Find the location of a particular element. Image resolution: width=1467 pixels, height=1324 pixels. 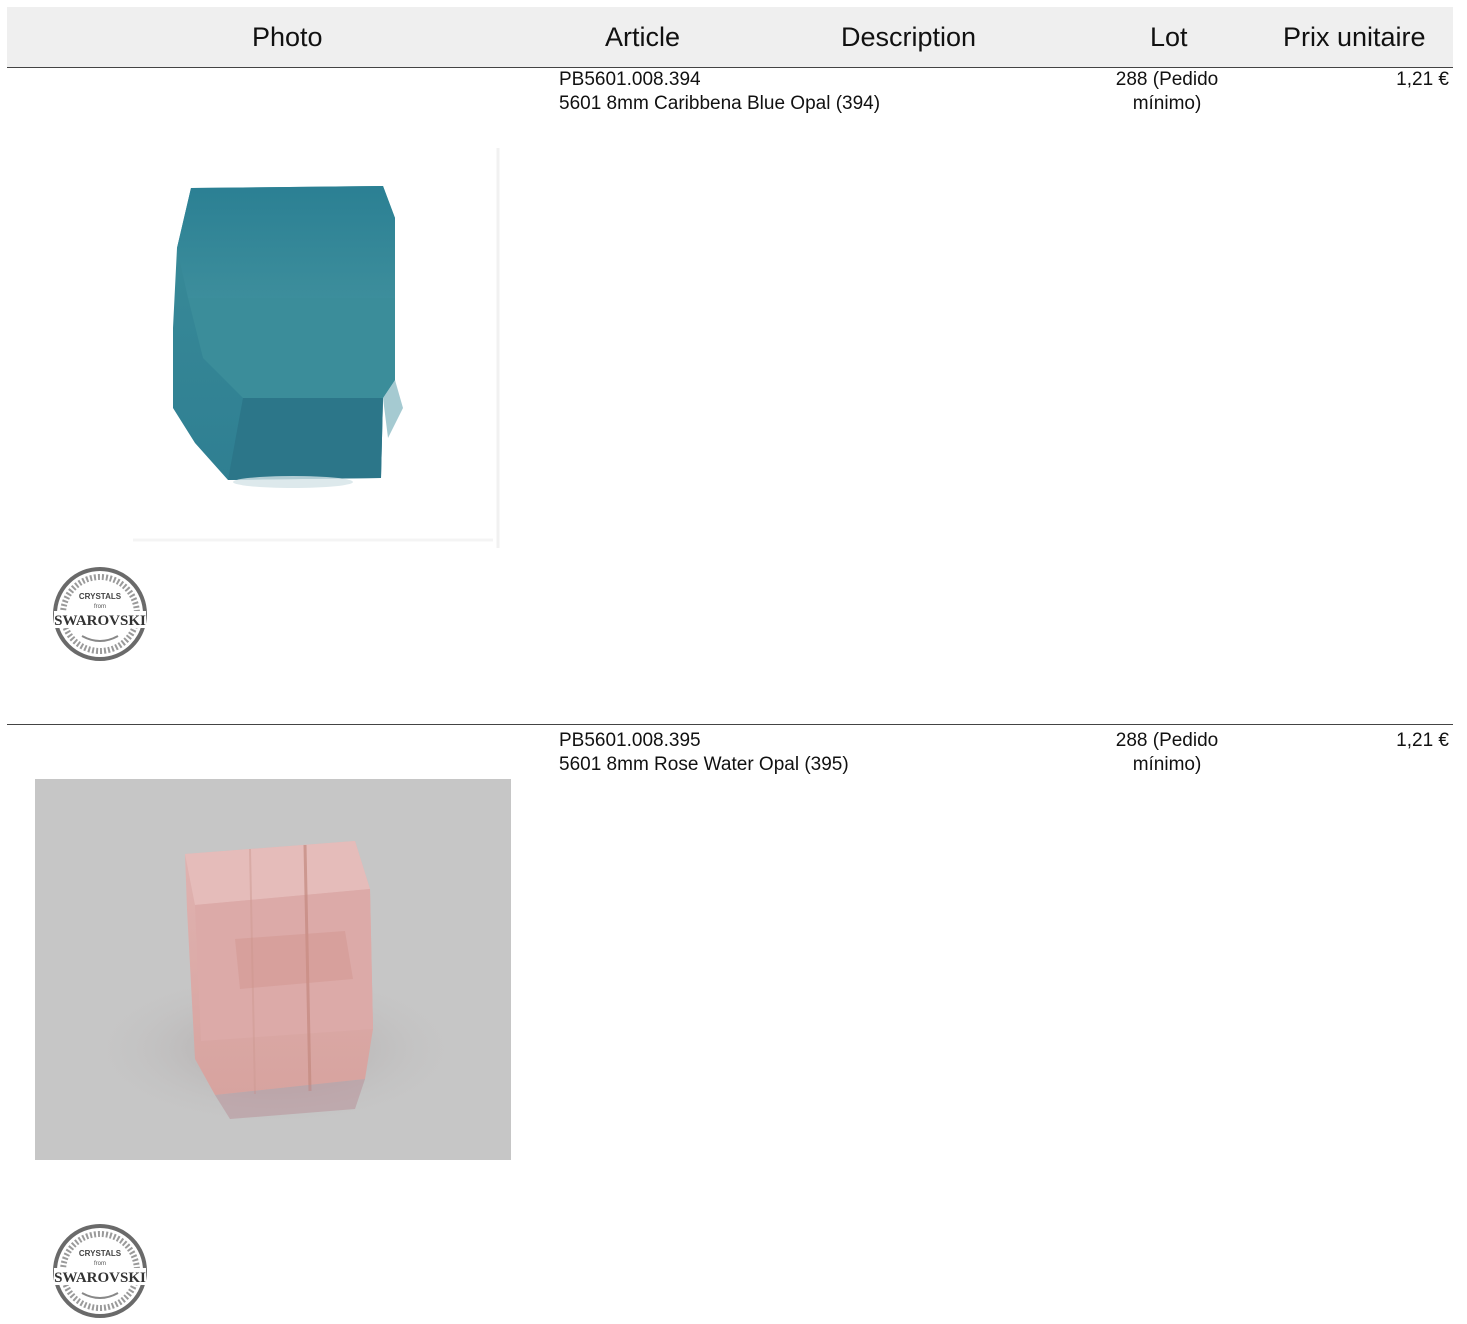

header-description: Description is located at coordinates (909, 37).